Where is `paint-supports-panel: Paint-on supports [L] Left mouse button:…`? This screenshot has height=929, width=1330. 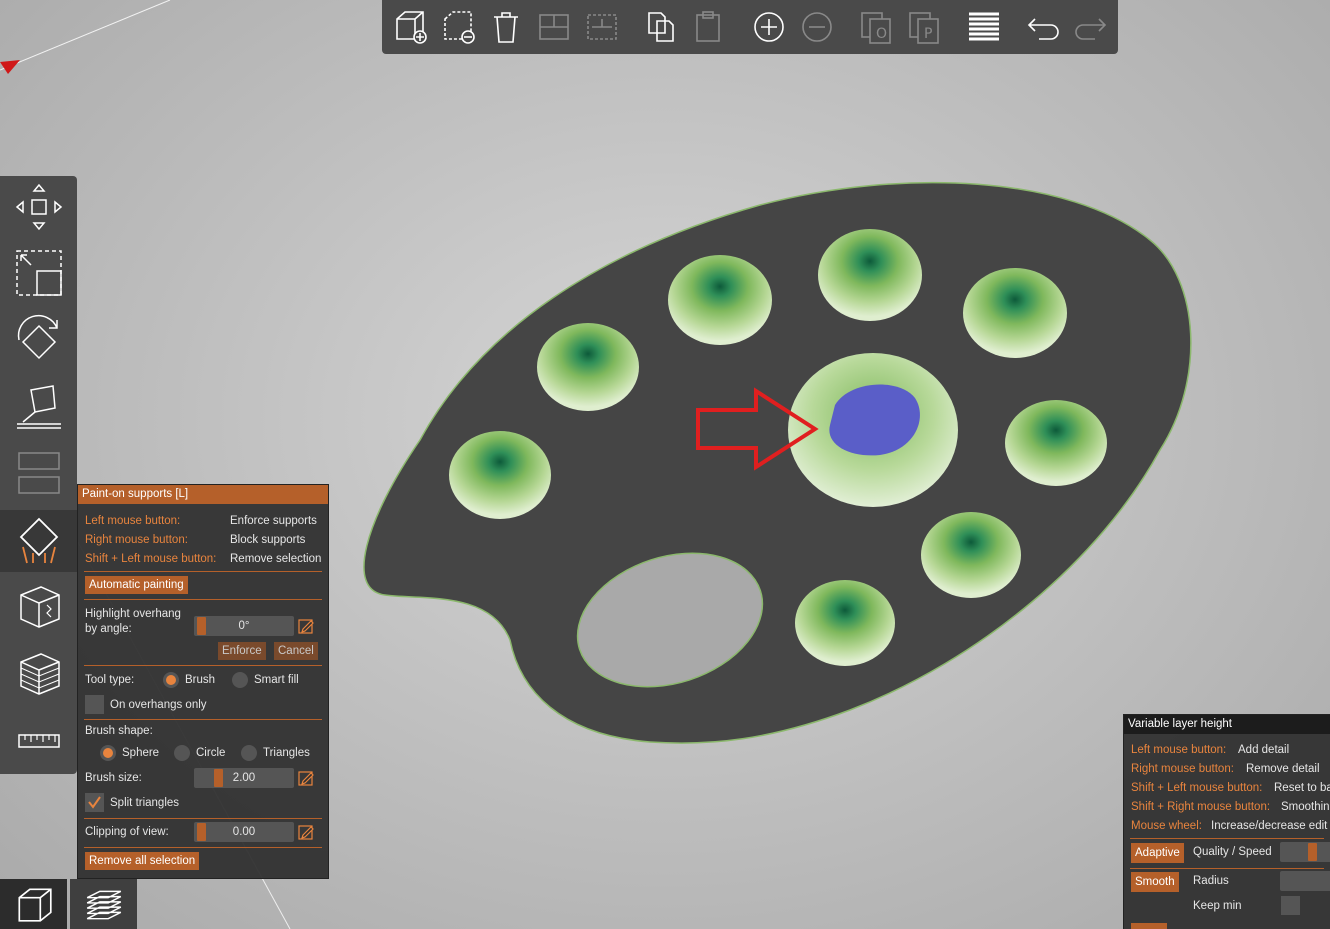 paint-supports-panel: Paint-on supports [L] Left mouse button:… is located at coordinates (203, 681).